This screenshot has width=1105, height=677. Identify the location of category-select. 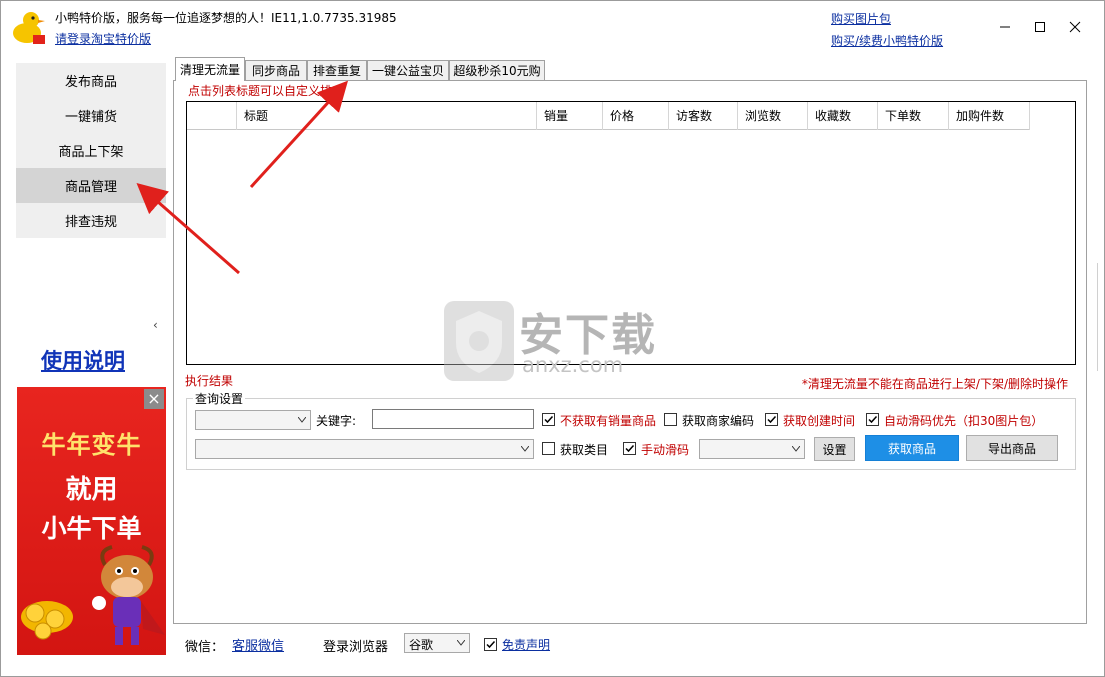
(364, 449).